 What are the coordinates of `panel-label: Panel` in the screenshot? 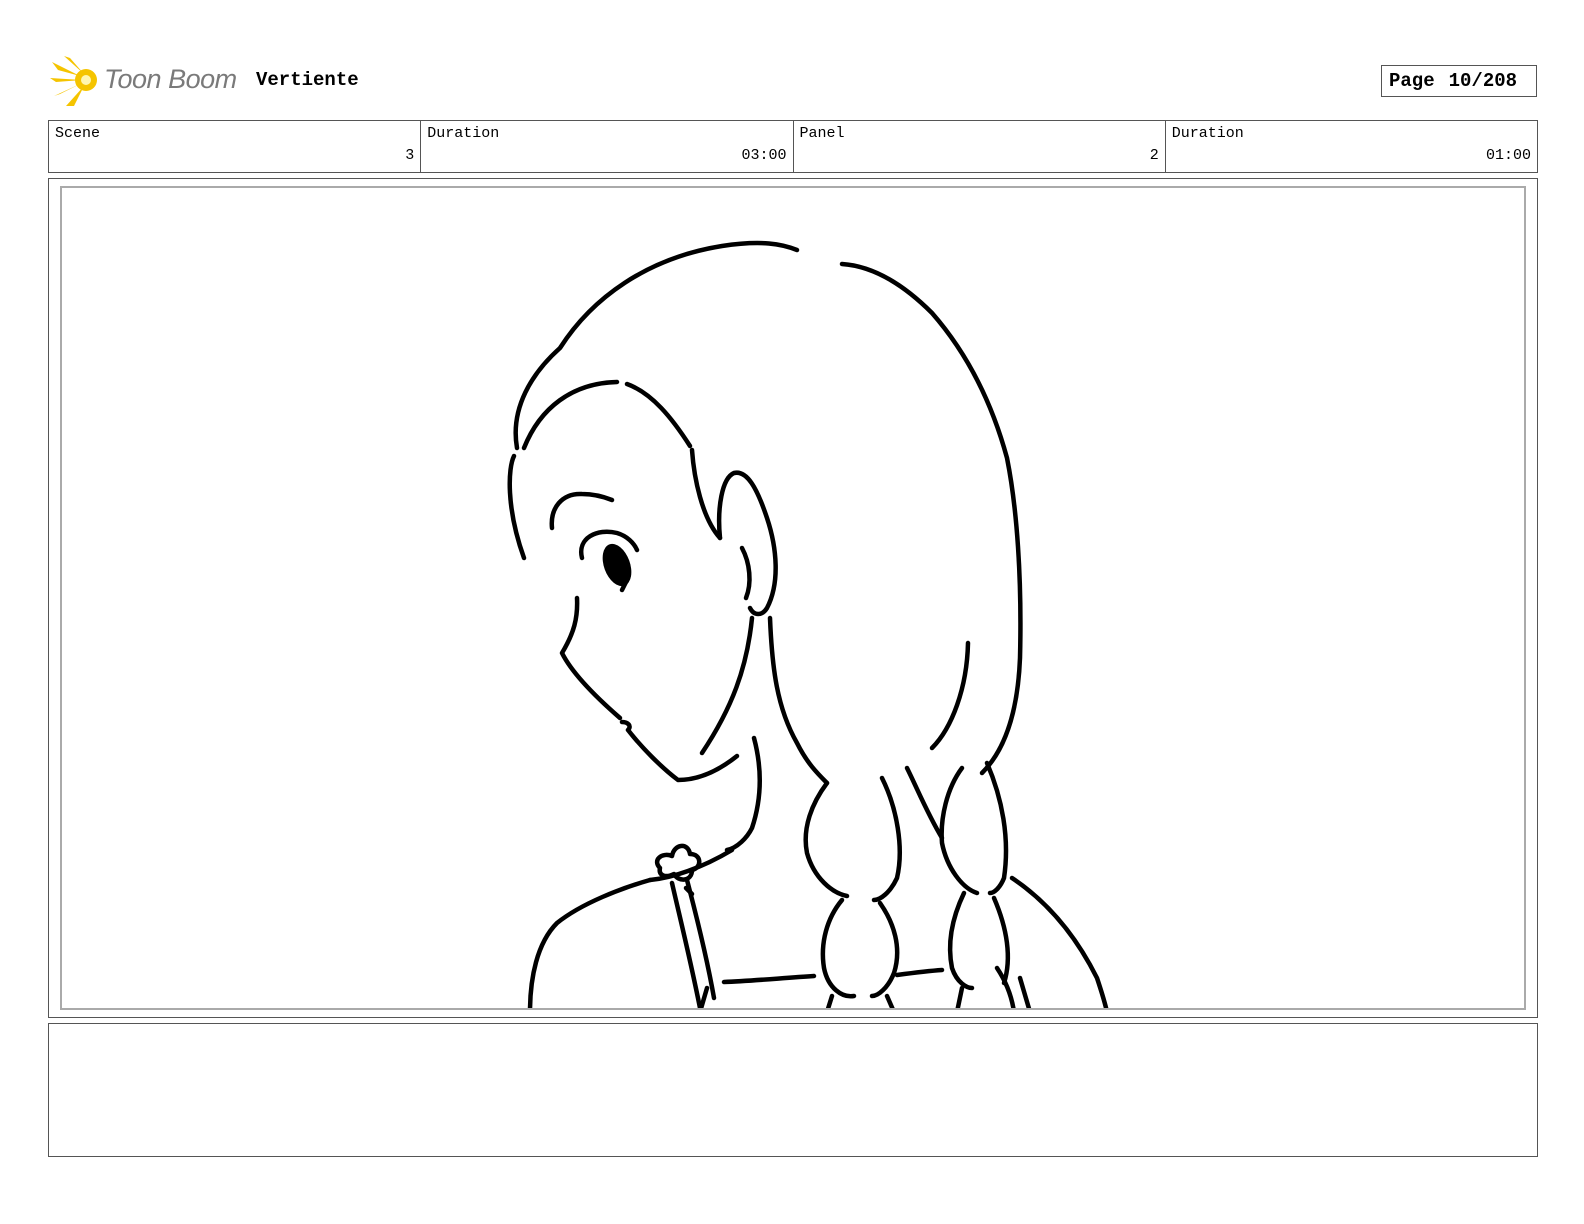 It's located at (822, 133).